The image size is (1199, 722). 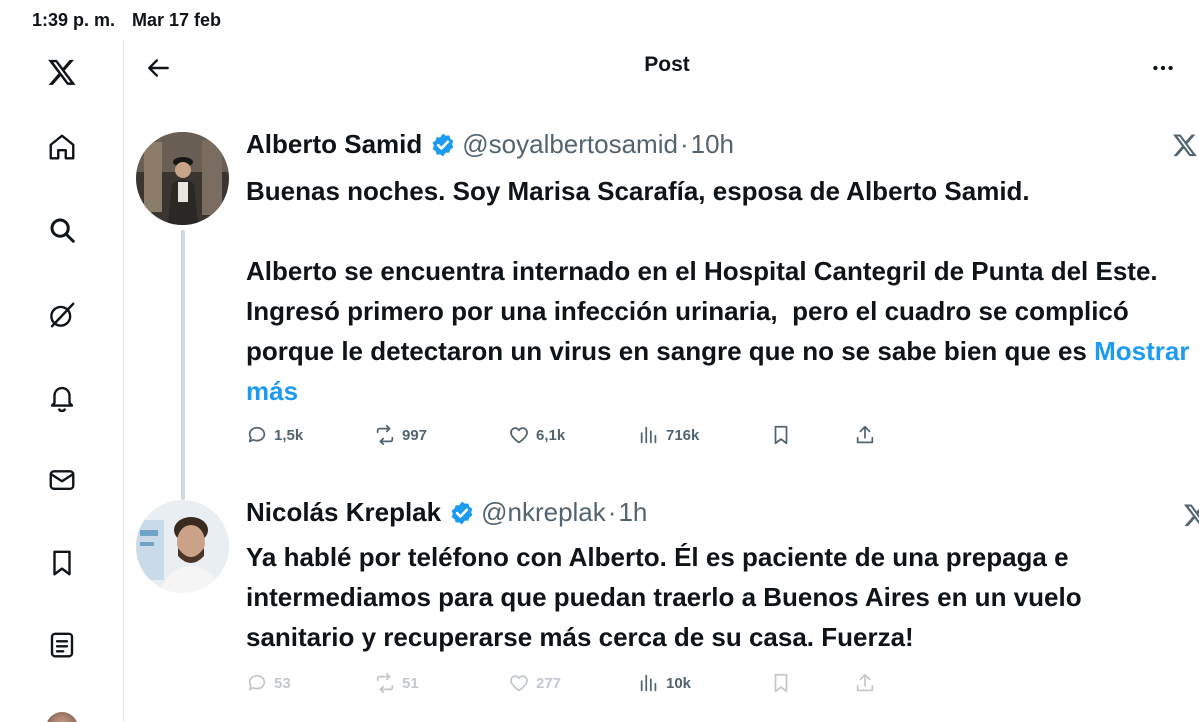 What do you see at coordinates (599, 20) in the screenshot?
I see `status-bar: 1:39 p. m. Mar 17 feb` at bounding box center [599, 20].